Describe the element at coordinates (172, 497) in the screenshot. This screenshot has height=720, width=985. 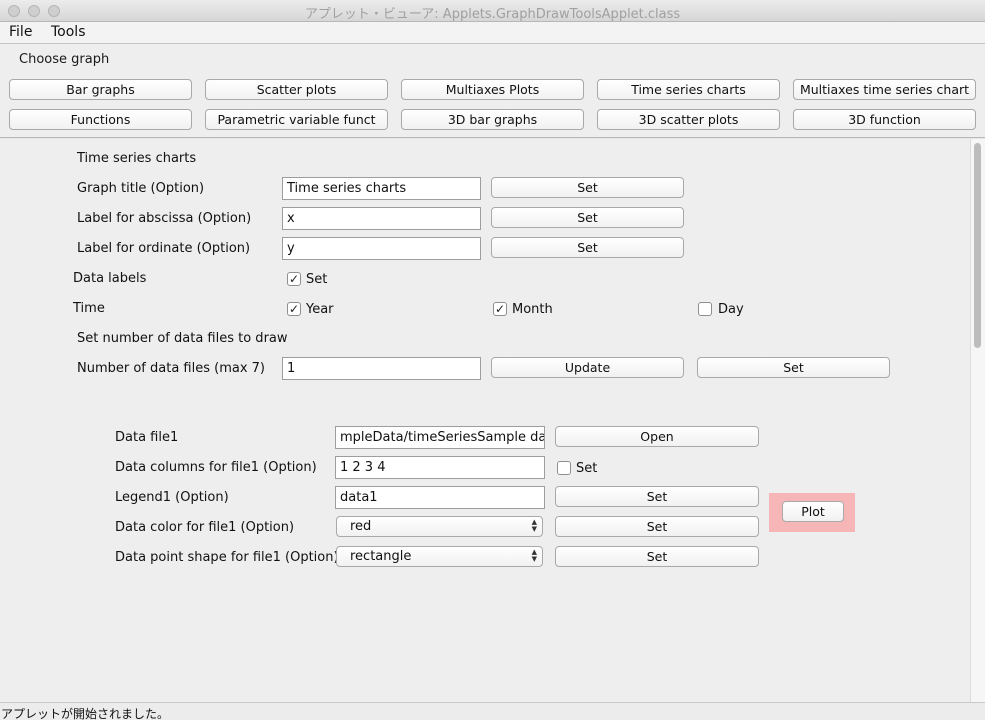
I see `legend1-label: Legend1 (Option)` at that location.